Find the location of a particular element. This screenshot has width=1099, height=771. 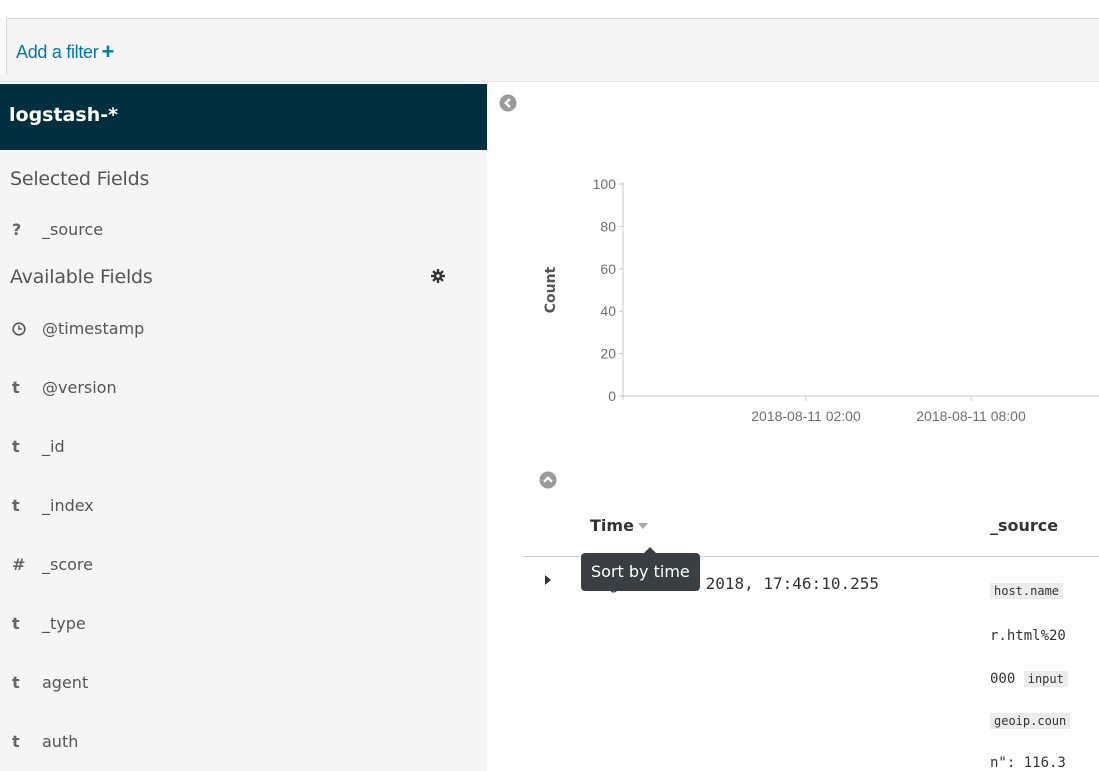

x-axis: 2018-08-11 02:00 2018-08-11 08:00 is located at coordinates (861, 409).